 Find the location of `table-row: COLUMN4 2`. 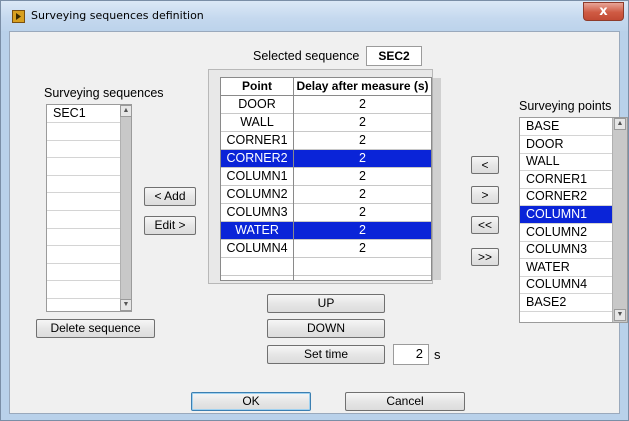

table-row: COLUMN4 2 is located at coordinates (326, 249).